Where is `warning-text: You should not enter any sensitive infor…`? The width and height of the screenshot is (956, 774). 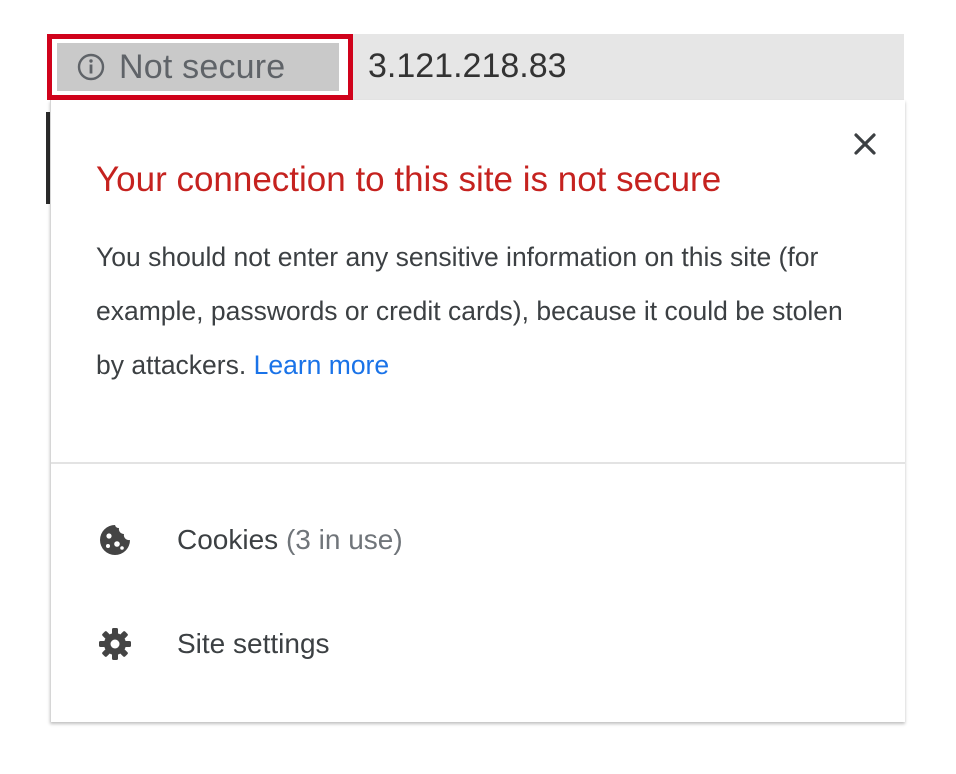 warning-text: You should not enter any sensitive infor… is located at coordinates (469, 311).